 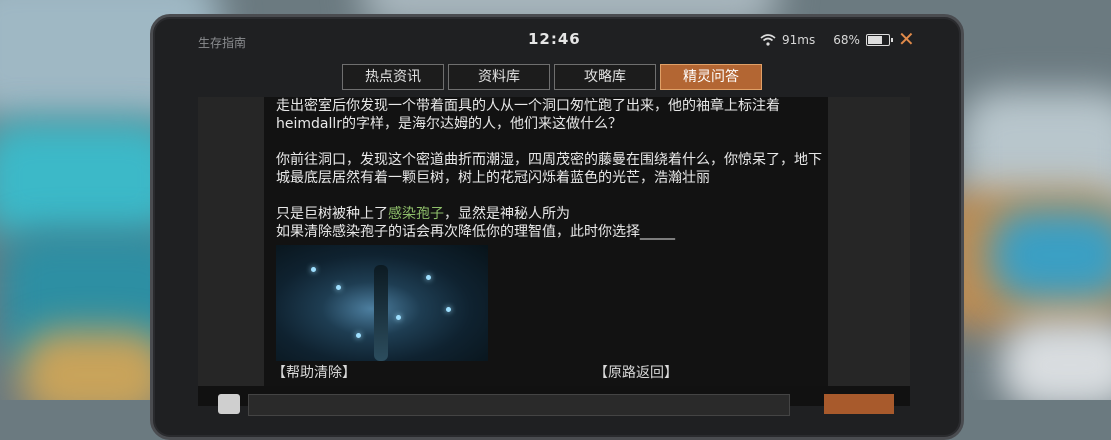 I want to click on chat-input, so click(x=519, y=405).